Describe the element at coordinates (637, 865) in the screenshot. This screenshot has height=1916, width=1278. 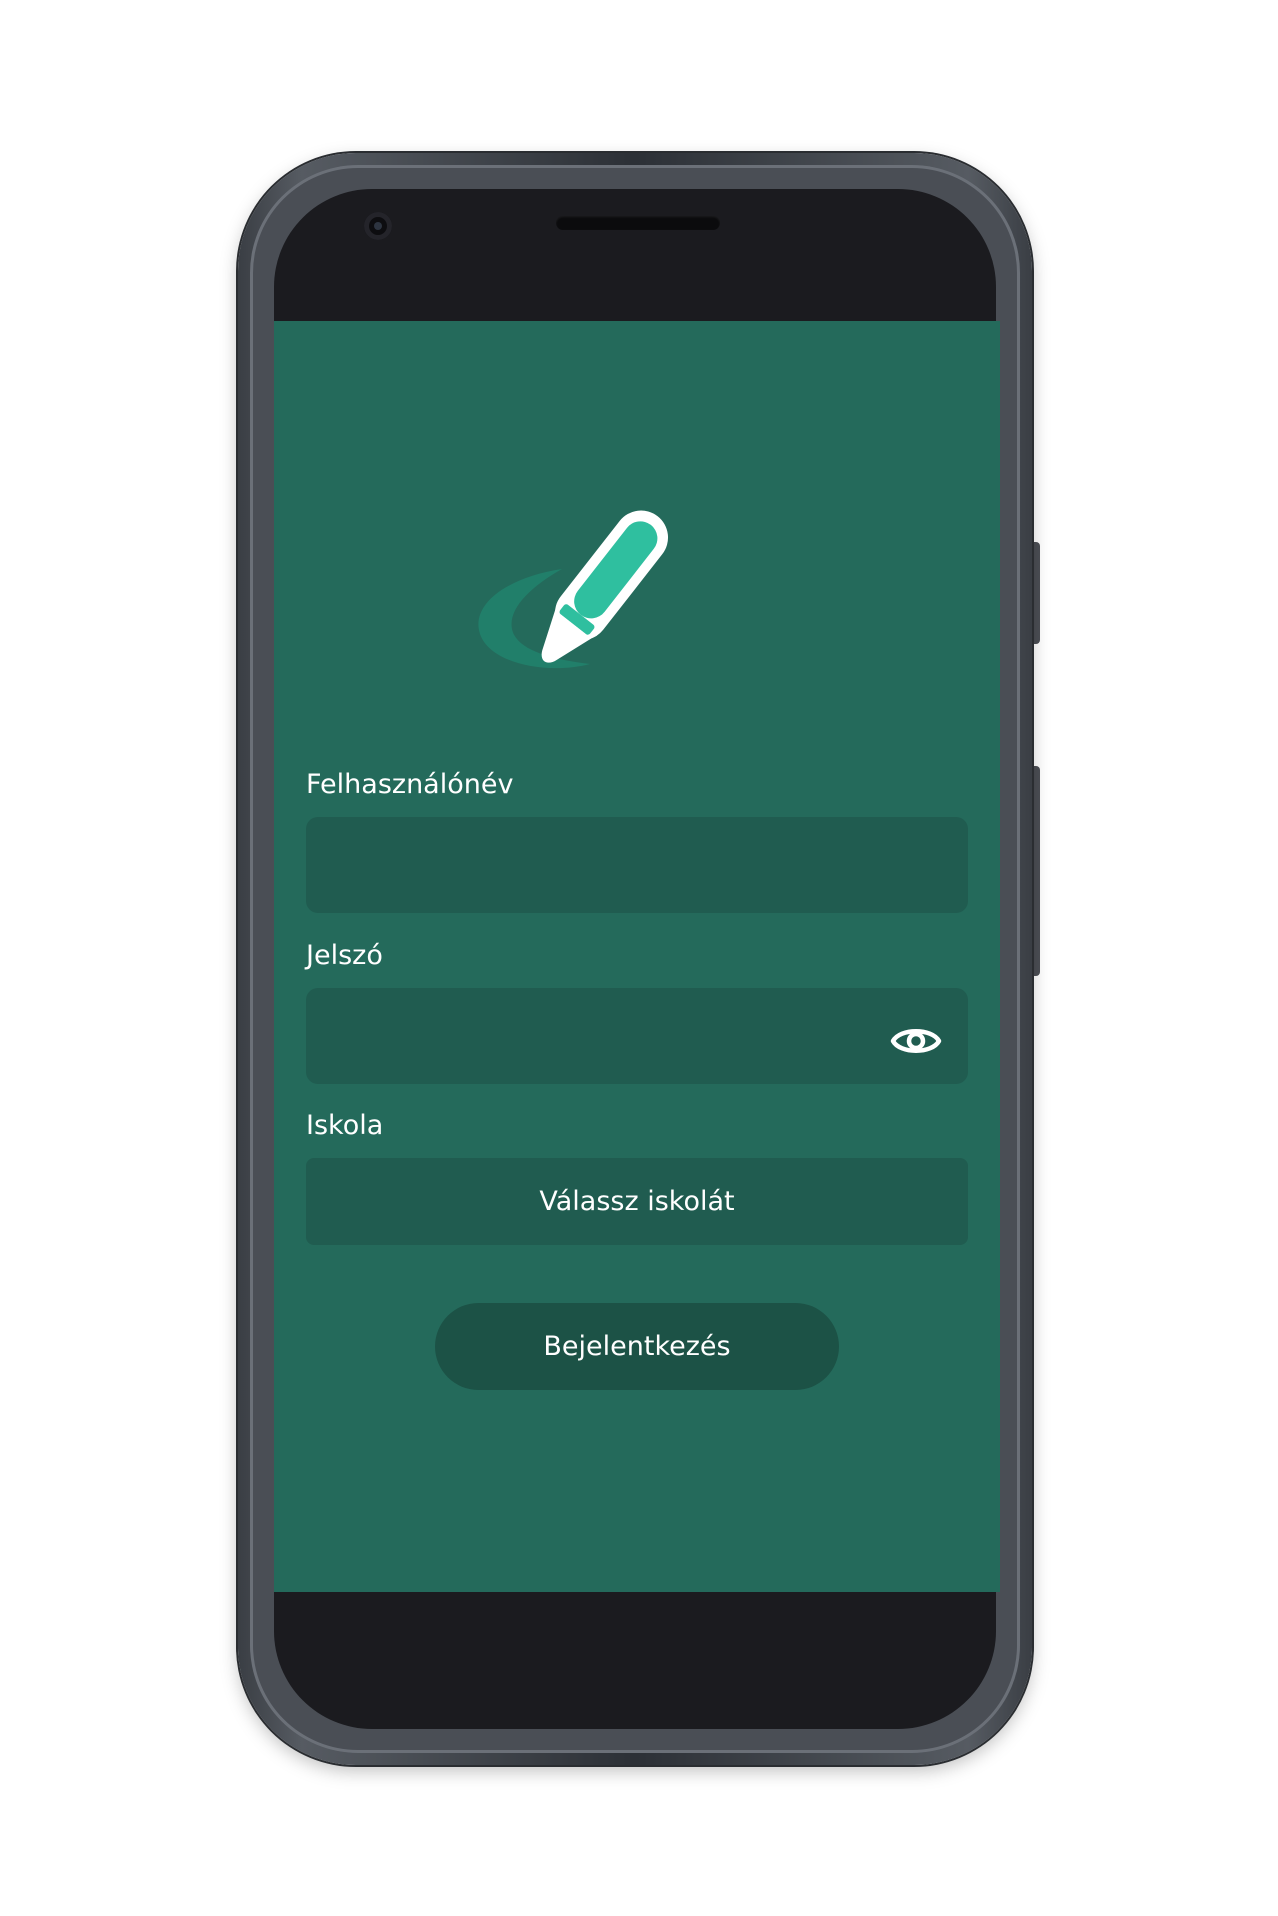
I see `username-input` at that location.